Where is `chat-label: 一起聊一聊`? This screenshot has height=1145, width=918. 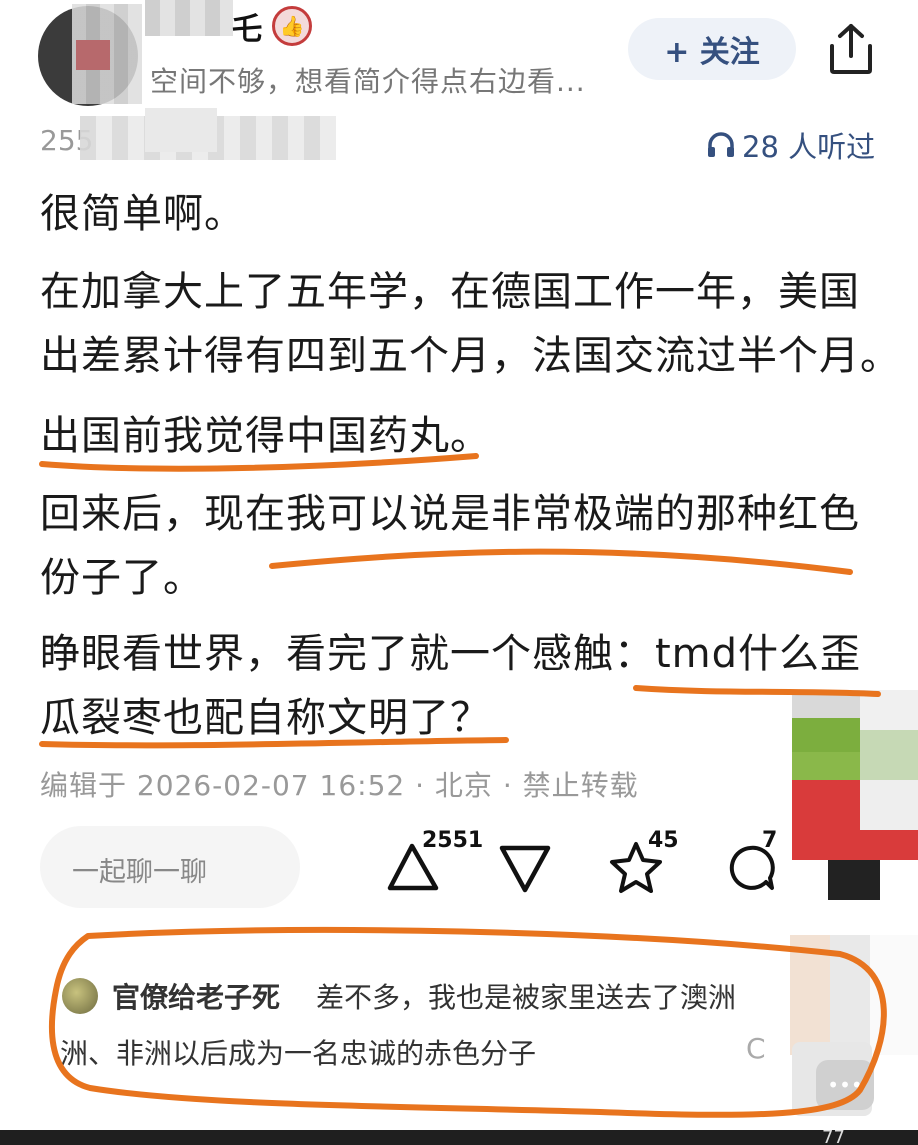
chat-label: 一起聊一聊 is located at coordinates (139, 872).